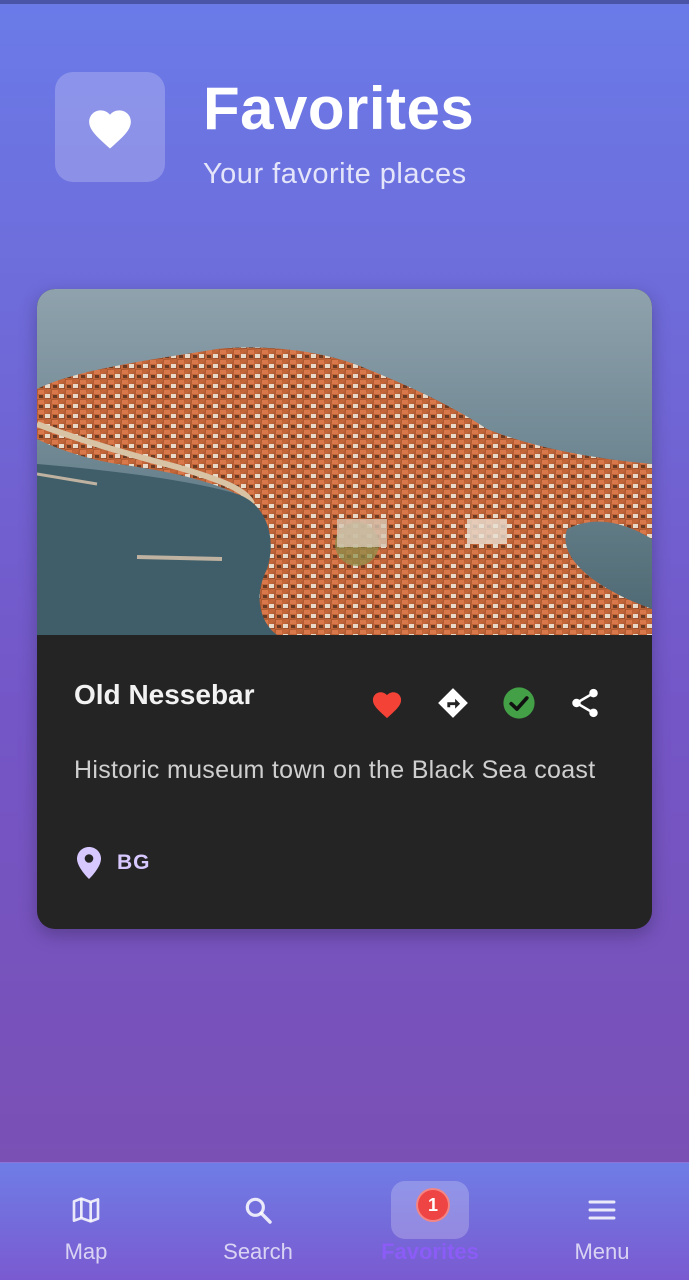 The height and width of the screenshot is (1280, 689). What do you see at coordinates (258, 1251) in the screenshot?
I see `nav-label: Search` at bounding box center [258, 1251].